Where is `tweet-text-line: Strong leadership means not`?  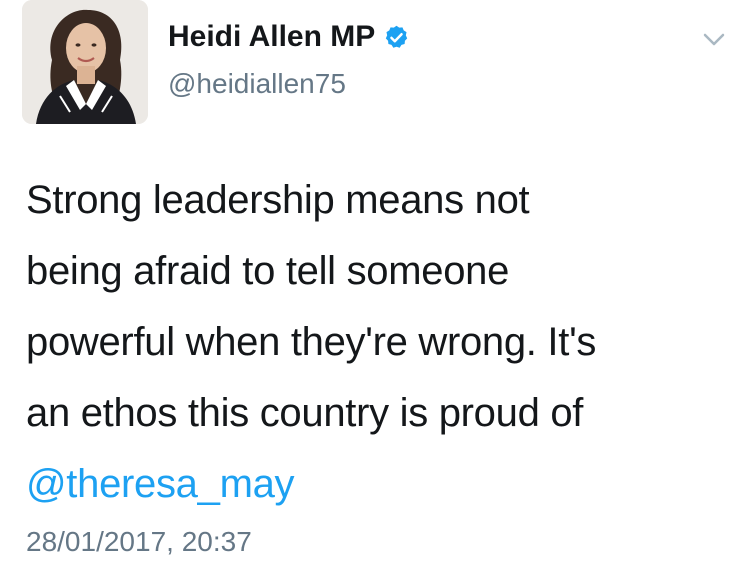
tweet-text-line: Strong leadership means not is located at coordinates (278, 200).